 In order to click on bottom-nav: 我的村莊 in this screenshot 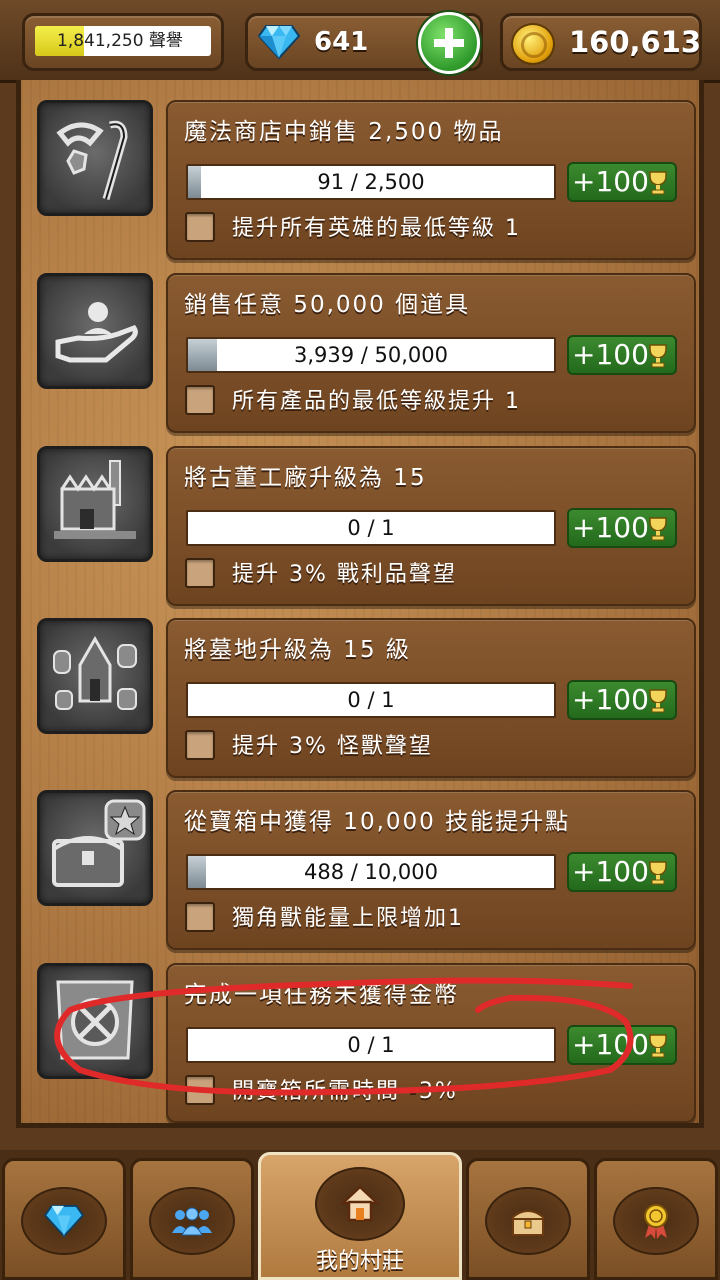, I will do `click(360, 1215)`.